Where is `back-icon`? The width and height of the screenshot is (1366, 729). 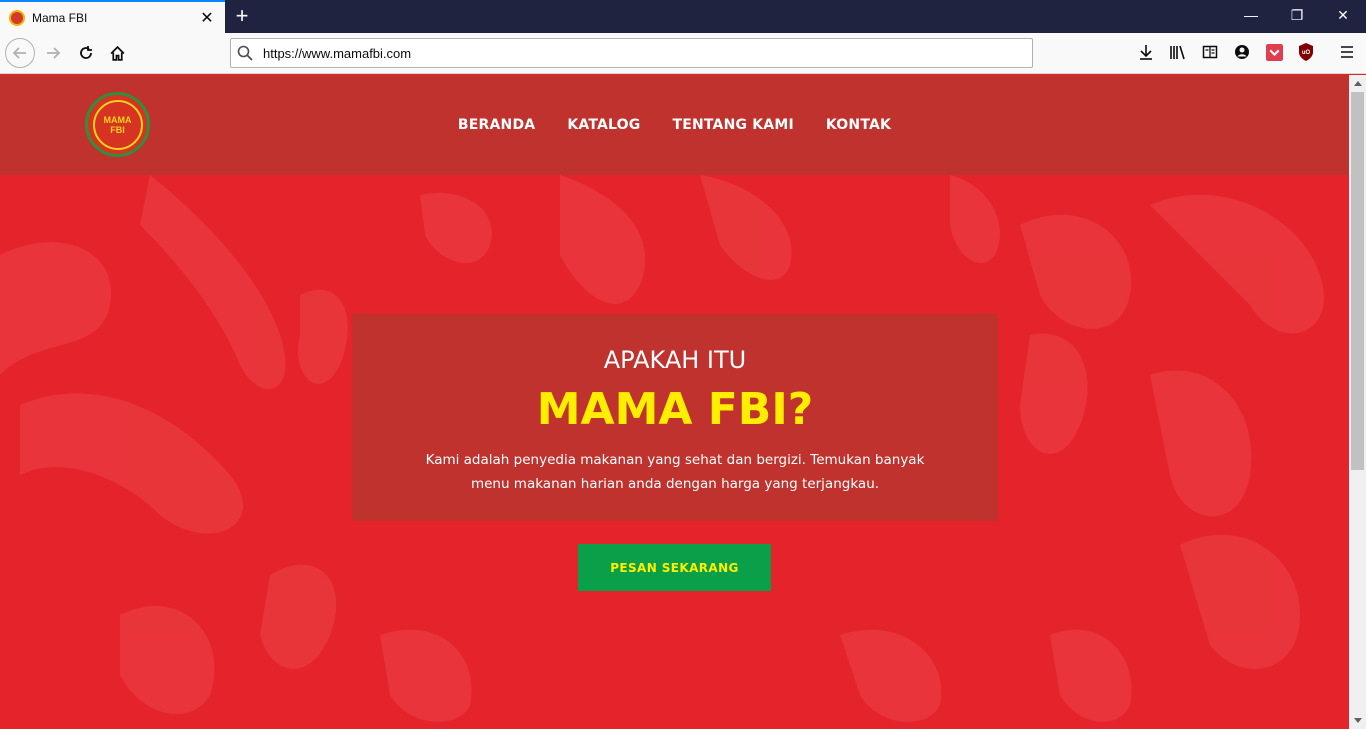 back-icon is located at coordinates (19, 53).